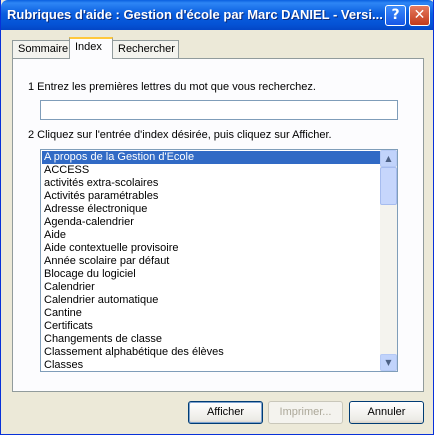  I want to click on index-list-item: Certificats, so click(211, 326).